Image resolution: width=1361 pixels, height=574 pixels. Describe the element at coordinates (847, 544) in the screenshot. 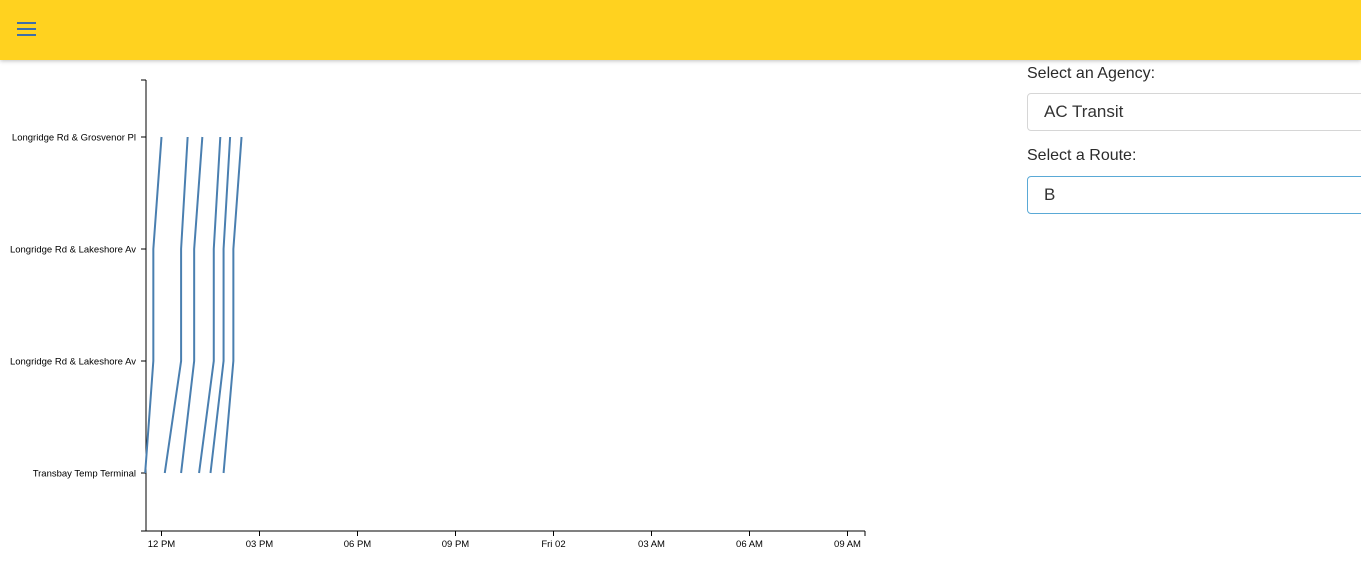

I see `x-tick-label: 09 AM` at that location.